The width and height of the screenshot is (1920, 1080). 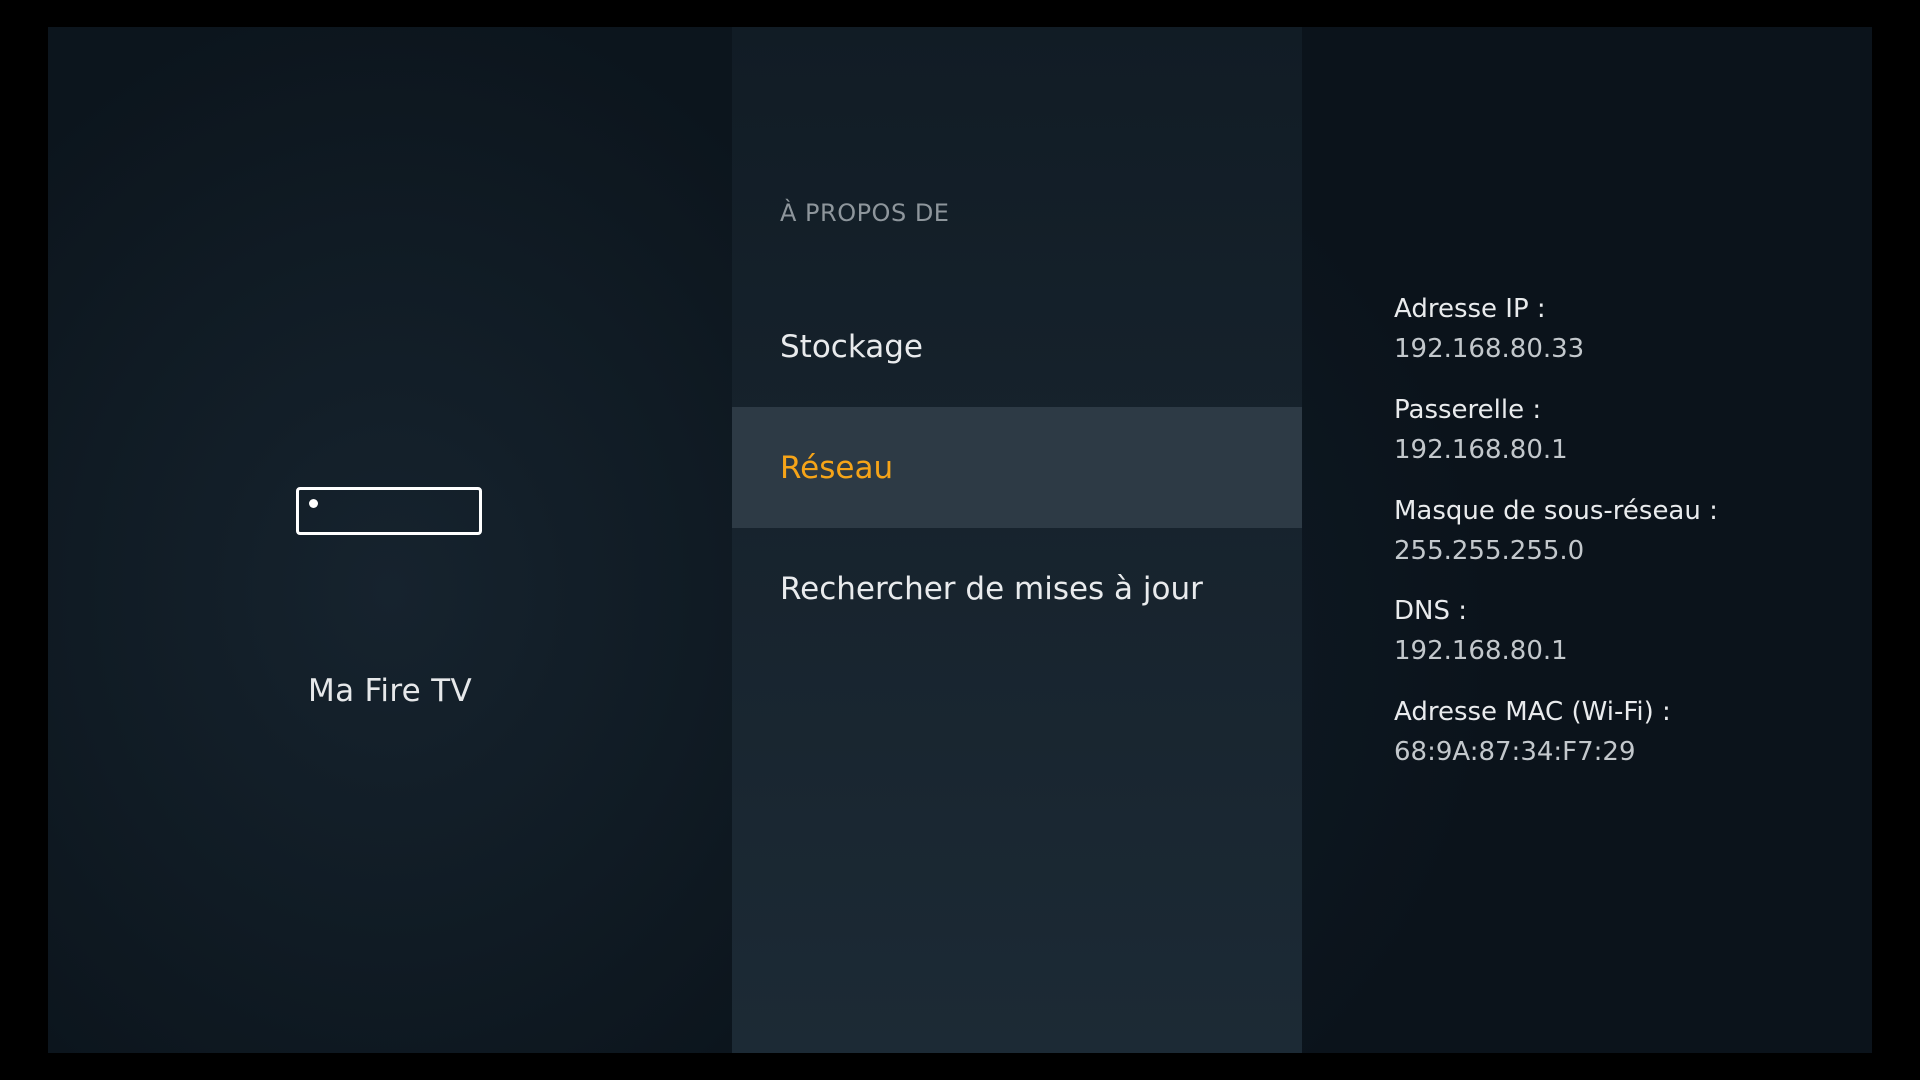 What do you see at coordinates (1532, 712) in the screenshot?
I see `info-label: Adresse MAC (Wi-Fi) :` at bounding box center [1532, 712].